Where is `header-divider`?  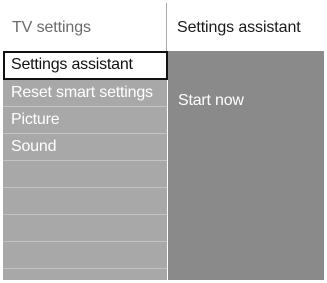 header-divider is located at coordinates (166, 27).